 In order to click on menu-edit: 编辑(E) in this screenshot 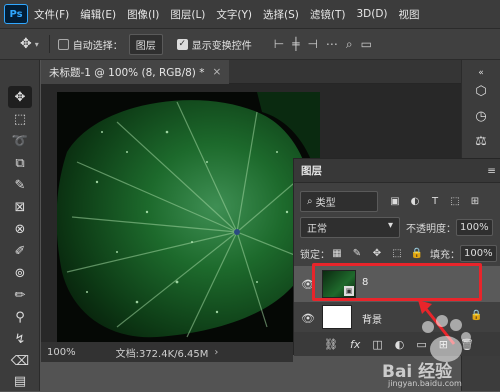, I will do `click(98, 14)`.